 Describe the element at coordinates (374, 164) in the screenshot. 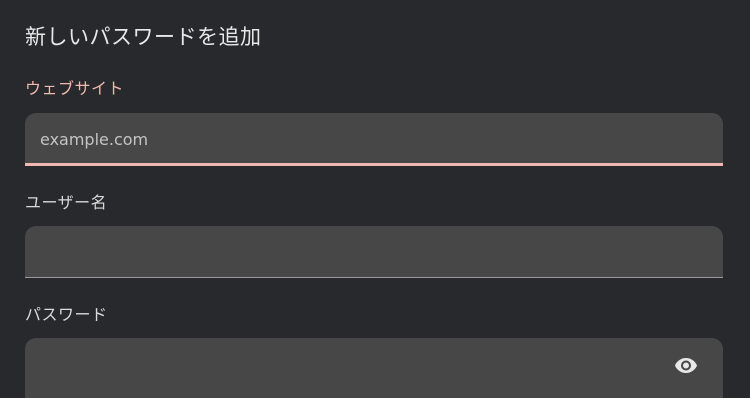

I see `website-field-underline` at that location.